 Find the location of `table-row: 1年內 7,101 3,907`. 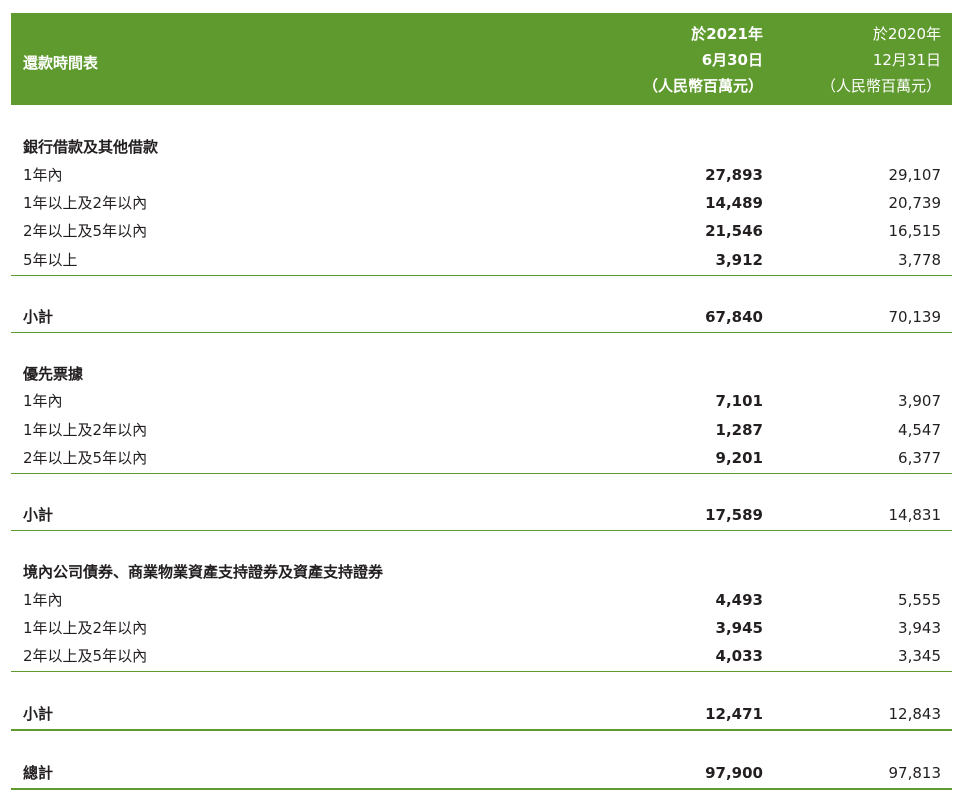

table-row: 1年內 7,101 3,907 is located at coordinates (482, 401).